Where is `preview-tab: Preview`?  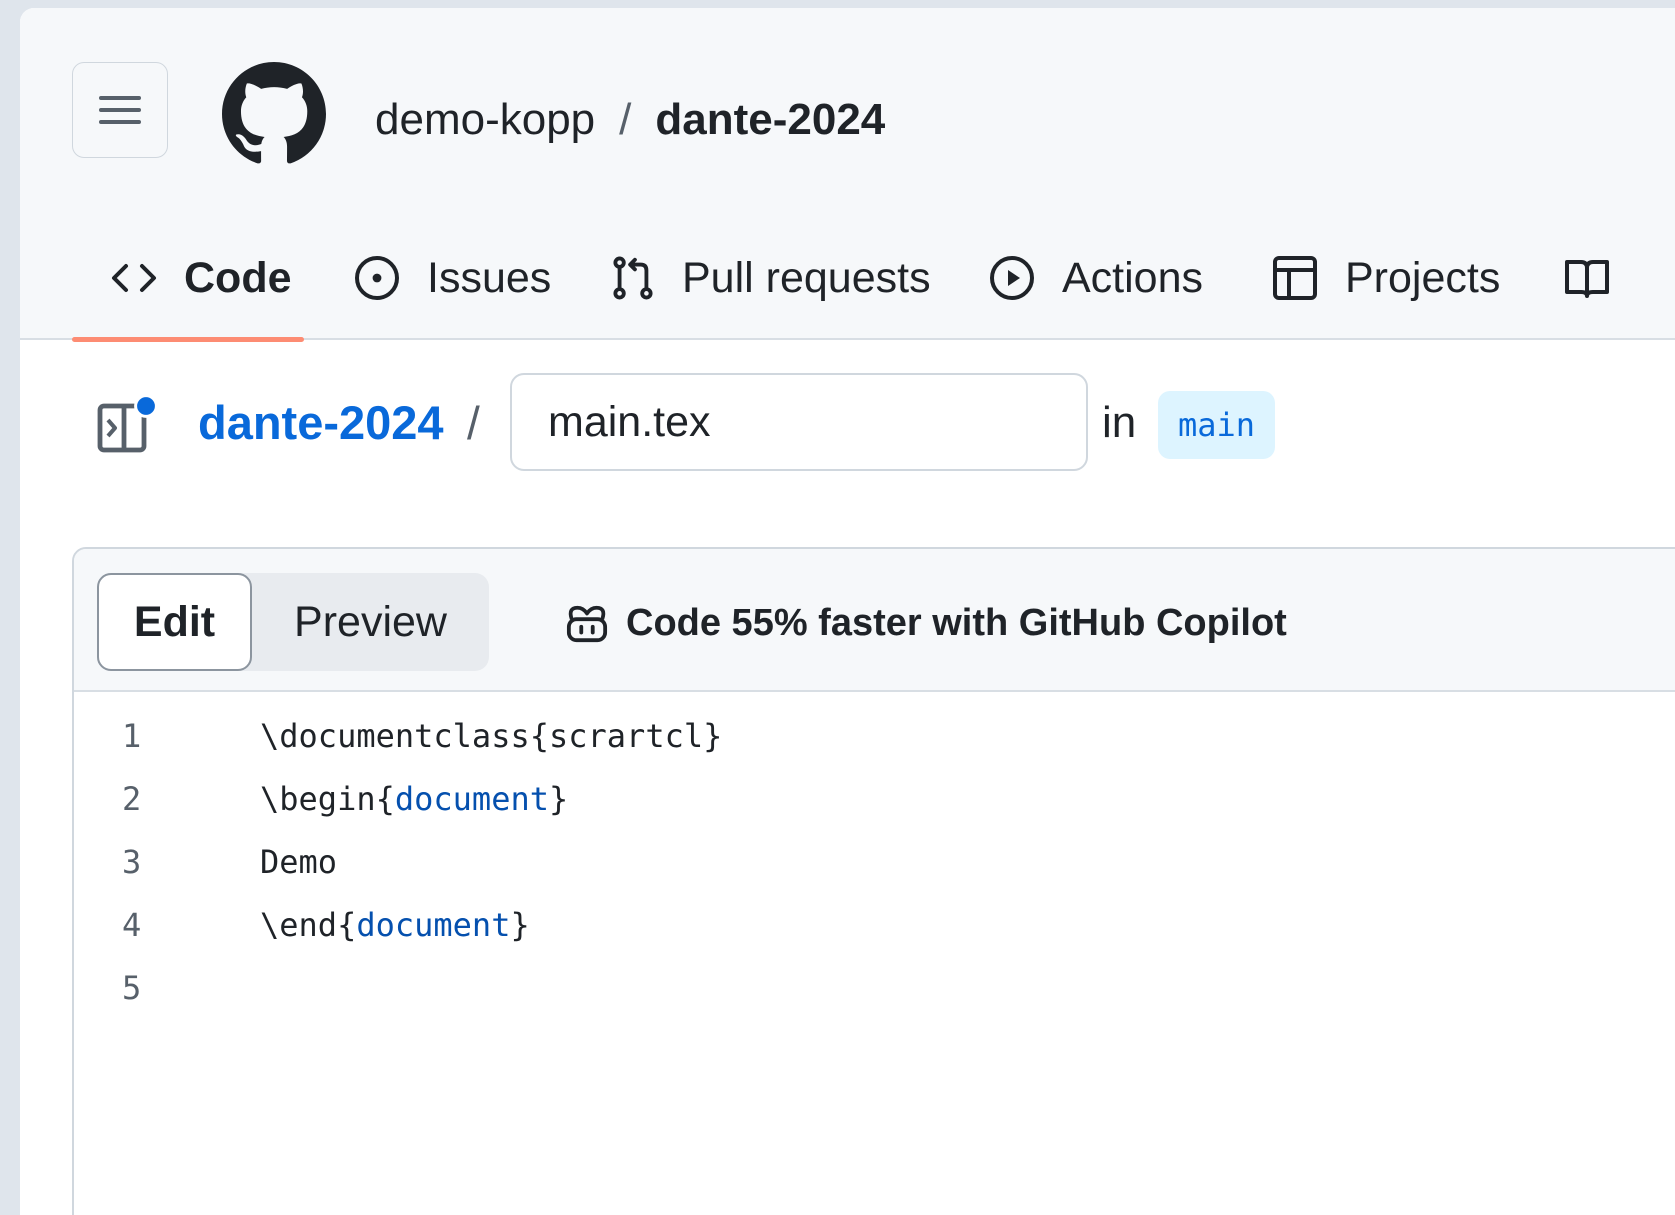
preview-tab: Preview is located at coordinates (370, 622).